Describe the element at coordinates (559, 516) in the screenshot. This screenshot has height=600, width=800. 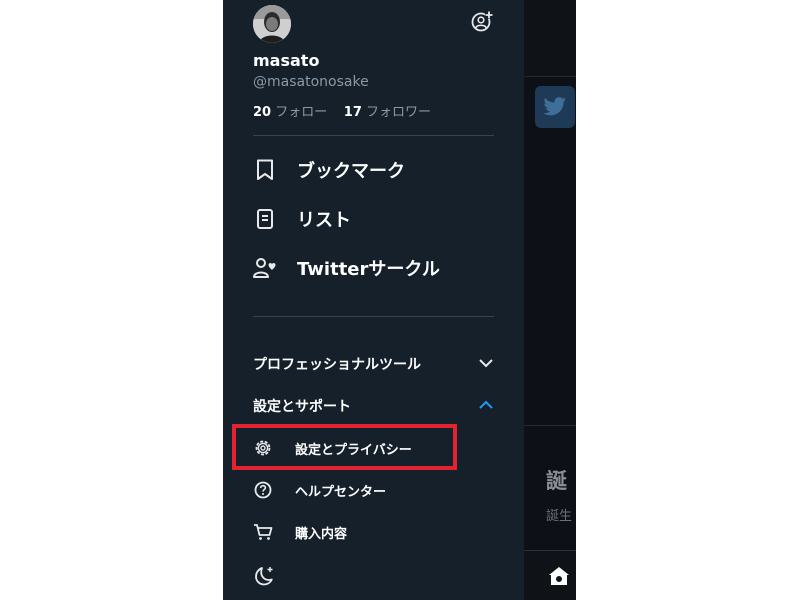
I see `background-subtext: 誕生` at that location.